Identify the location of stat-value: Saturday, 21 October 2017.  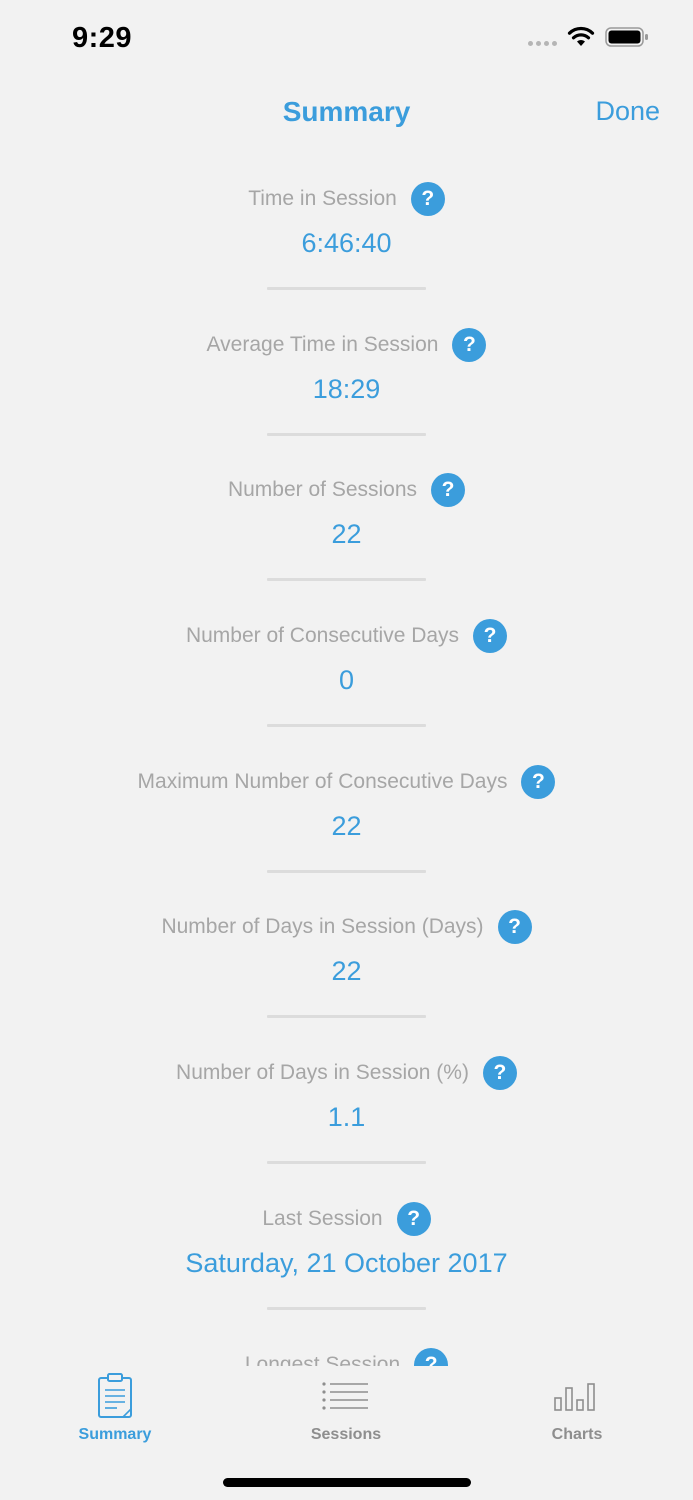
(346, 1262).